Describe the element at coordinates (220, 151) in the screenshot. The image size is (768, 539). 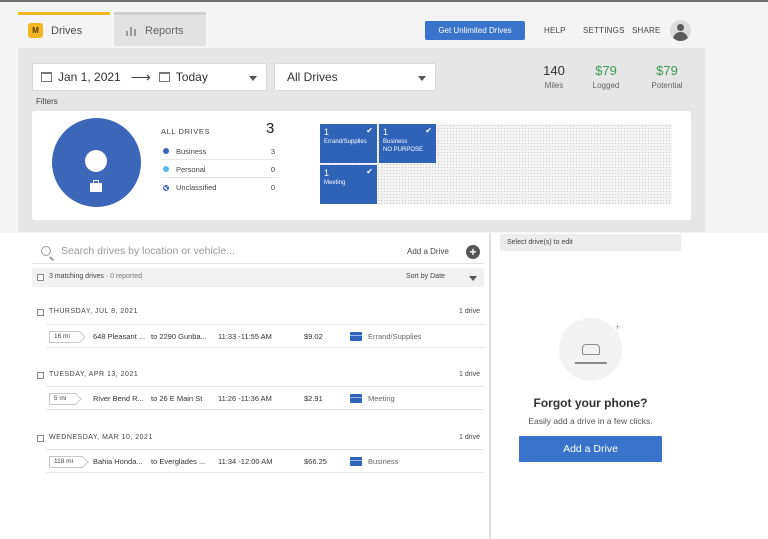
I see `legend-business: Business 3` at that location.